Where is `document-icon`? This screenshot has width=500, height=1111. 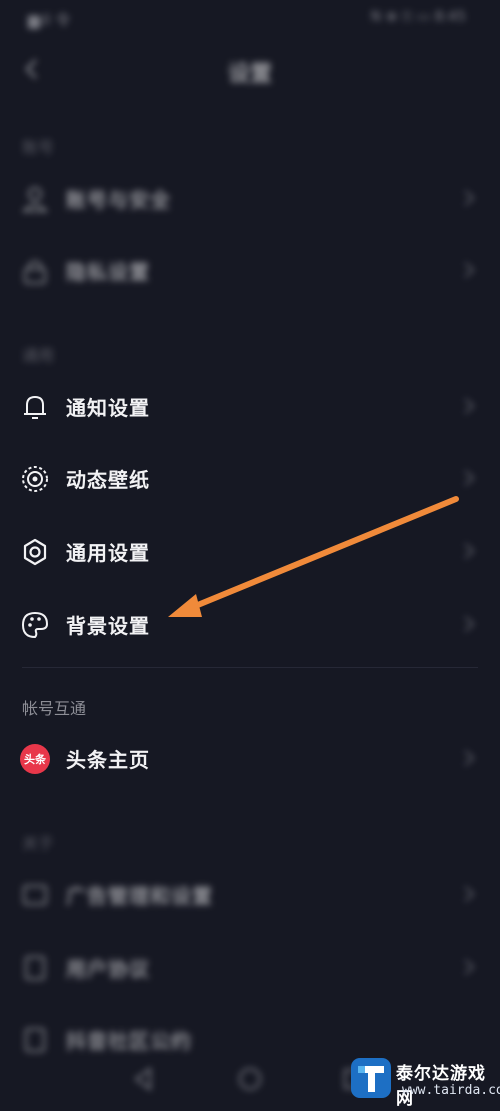
document-icon is located at coordinates (35, 968).